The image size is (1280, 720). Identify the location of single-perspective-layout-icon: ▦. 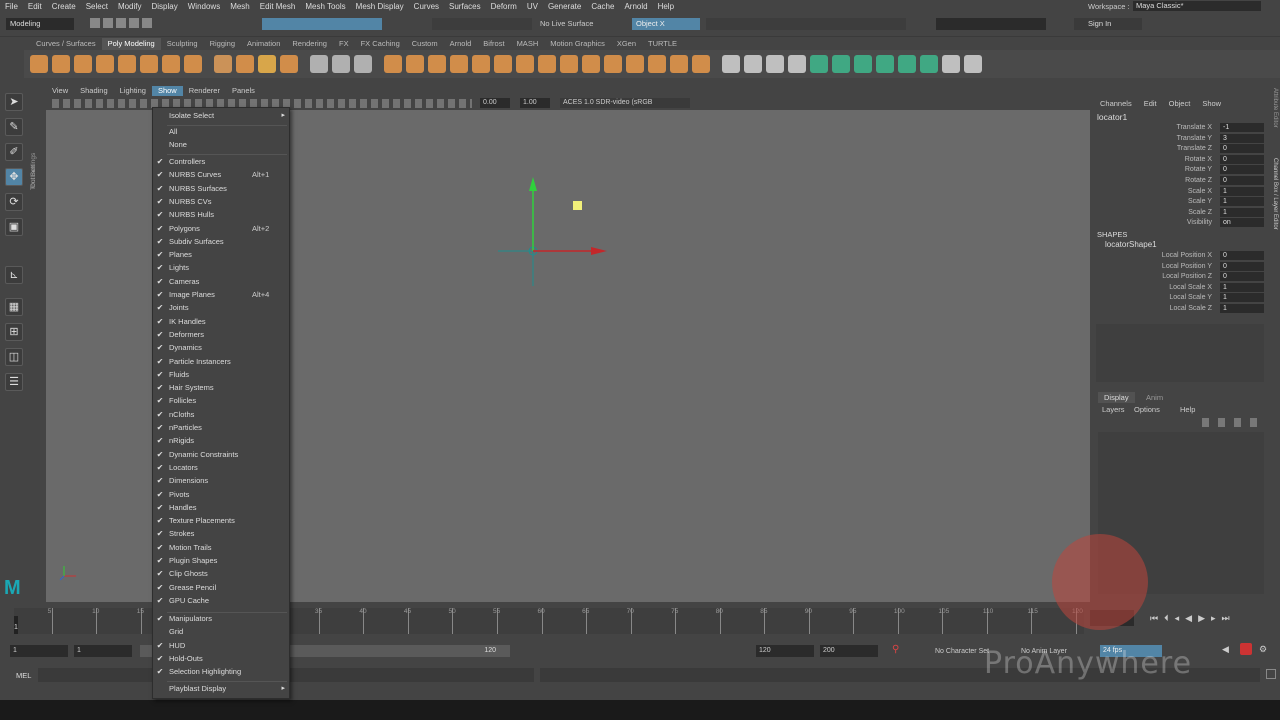
(14, 307).